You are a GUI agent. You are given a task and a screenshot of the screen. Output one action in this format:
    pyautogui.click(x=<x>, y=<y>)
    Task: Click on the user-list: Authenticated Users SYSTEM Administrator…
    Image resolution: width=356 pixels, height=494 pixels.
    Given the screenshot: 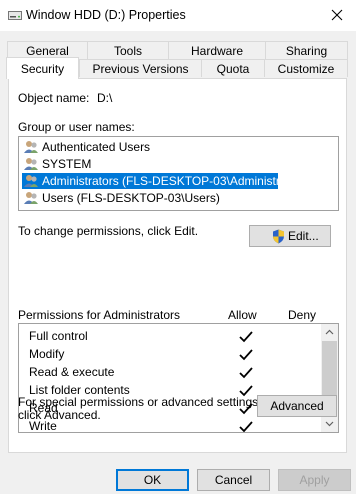 What is the action you would take?
    pyautogui.click(x=178, y=173)
    